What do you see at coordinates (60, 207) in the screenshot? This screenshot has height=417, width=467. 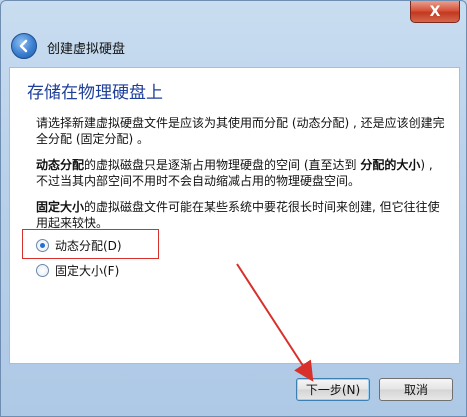 I see `fixed-term: 固定大小` at bounding box center [60, 207].